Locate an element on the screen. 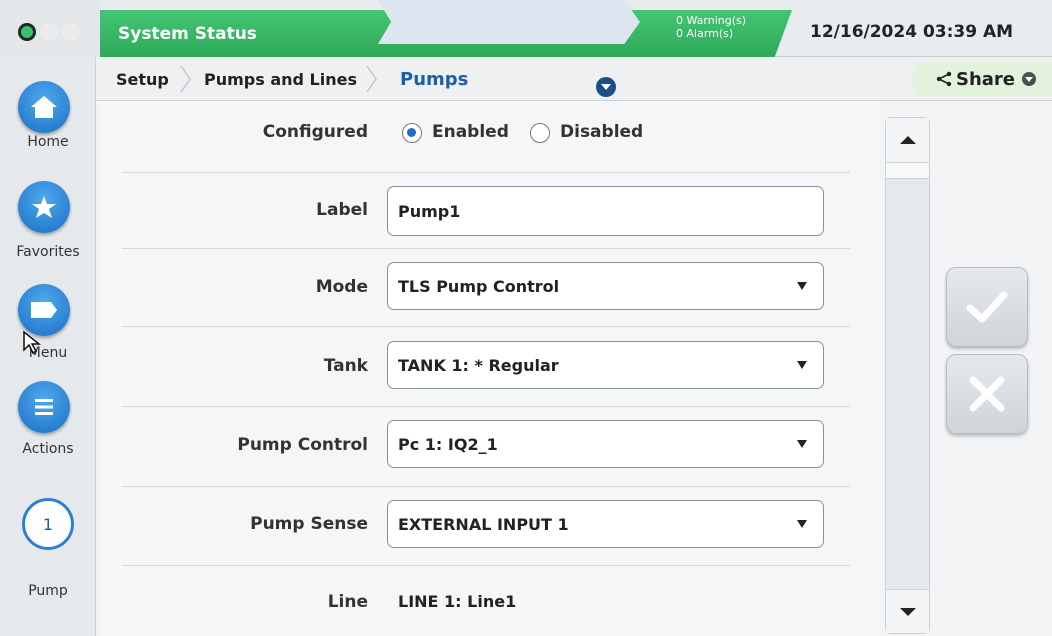 Image resolution: width=1052 pixels, height=636 pixels. mode-label: Mode is located at coordinates (341, 287).